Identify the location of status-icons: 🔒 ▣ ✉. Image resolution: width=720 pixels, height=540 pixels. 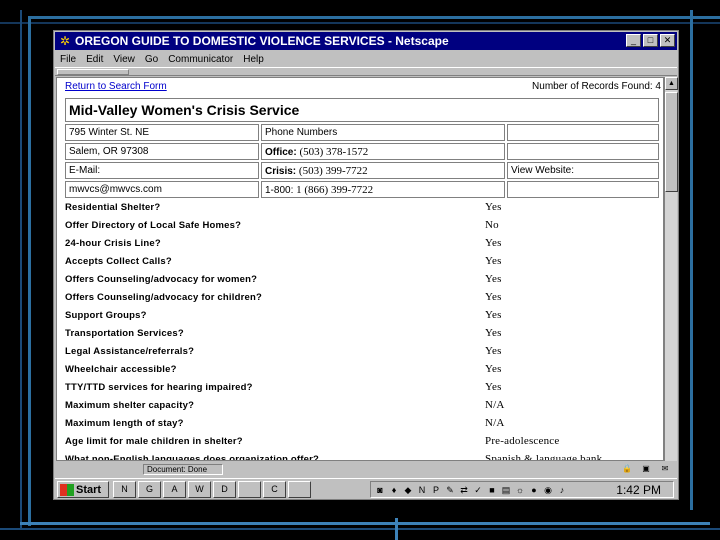
(646, 469).